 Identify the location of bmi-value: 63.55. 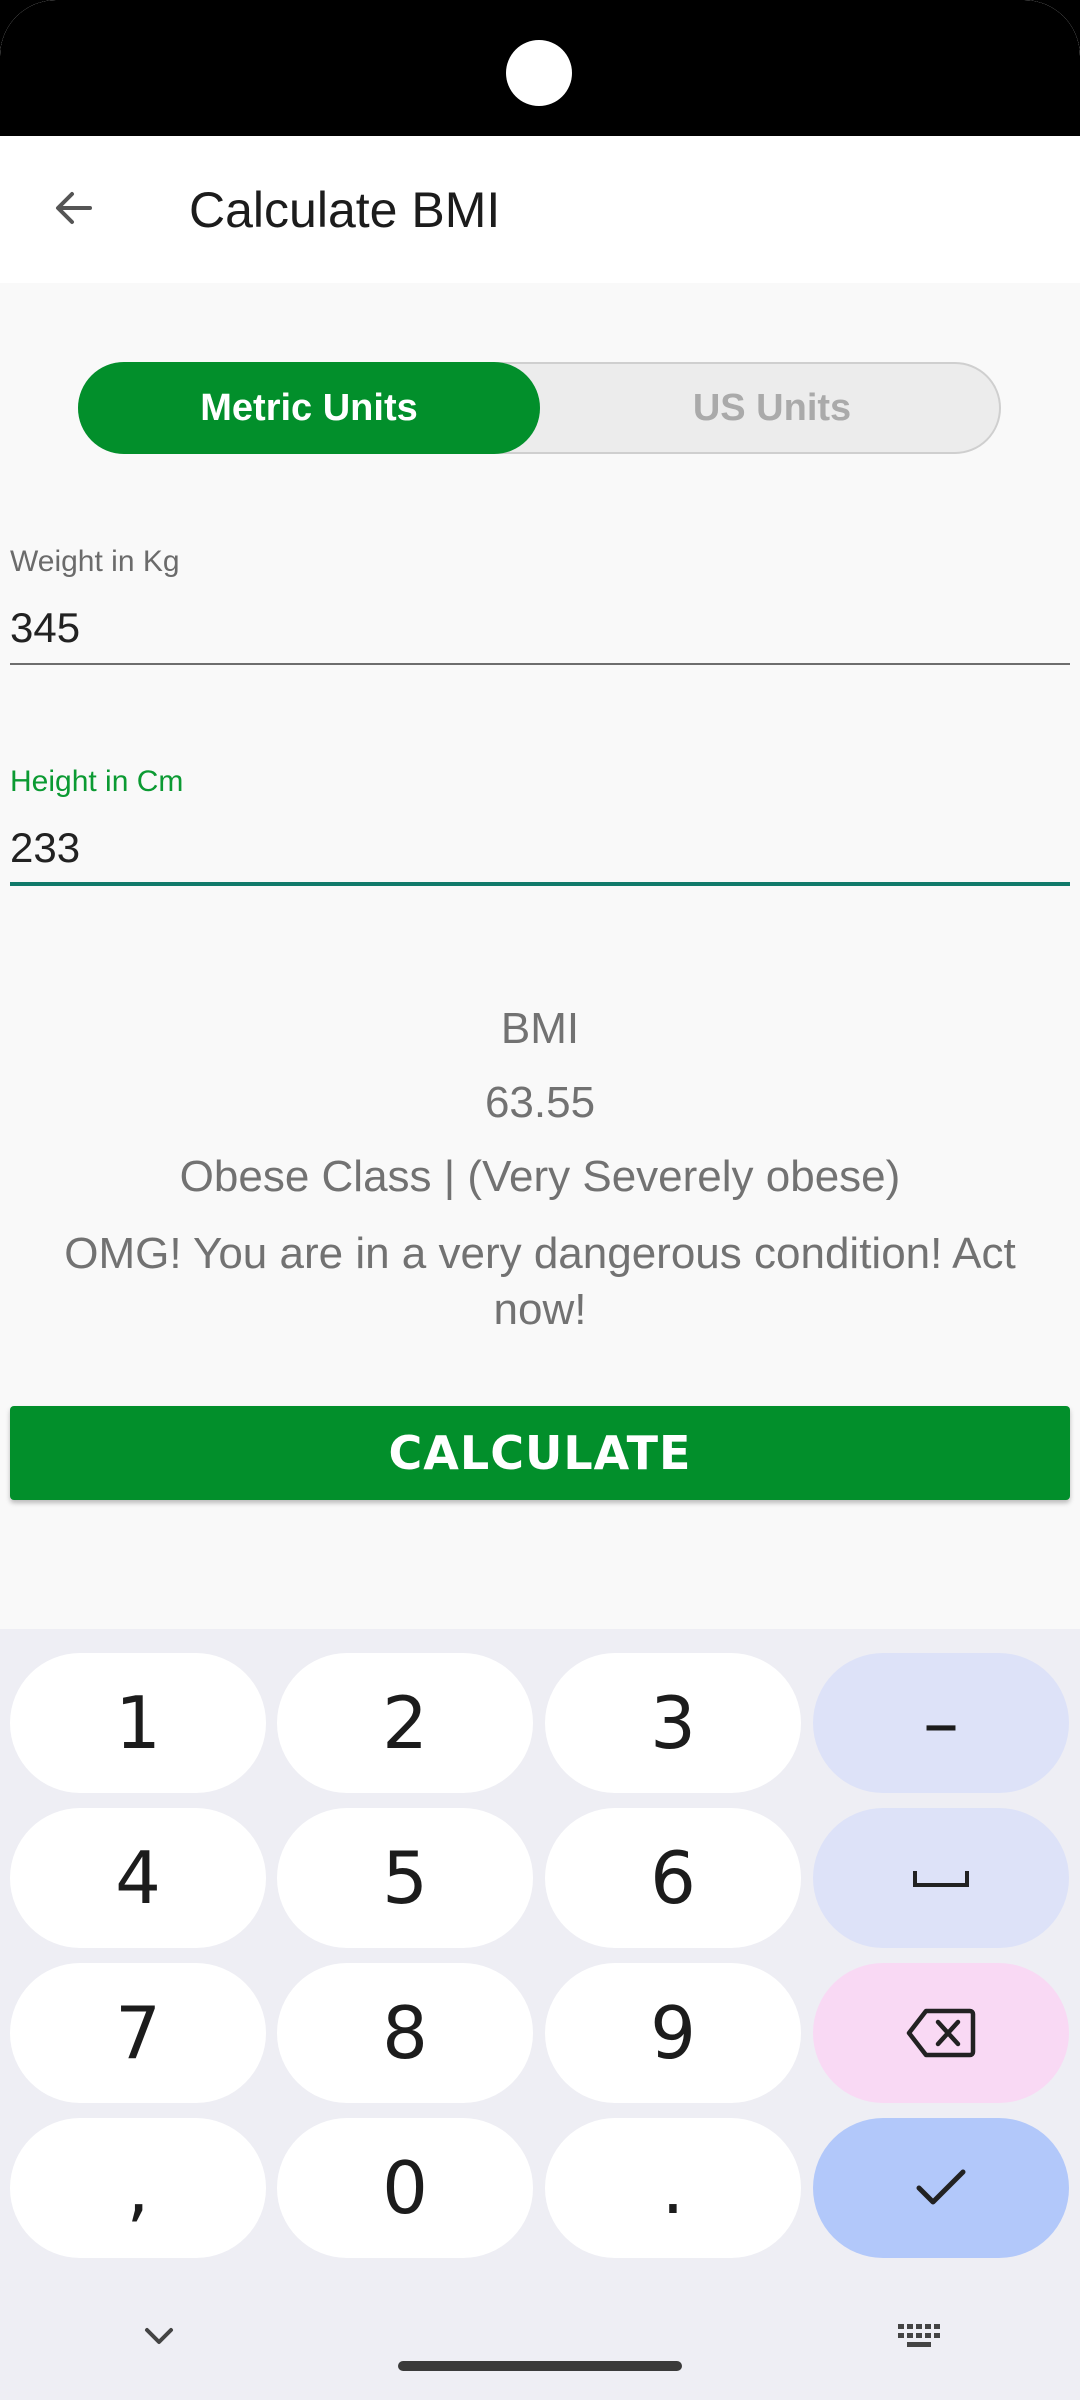
(540, 1102).